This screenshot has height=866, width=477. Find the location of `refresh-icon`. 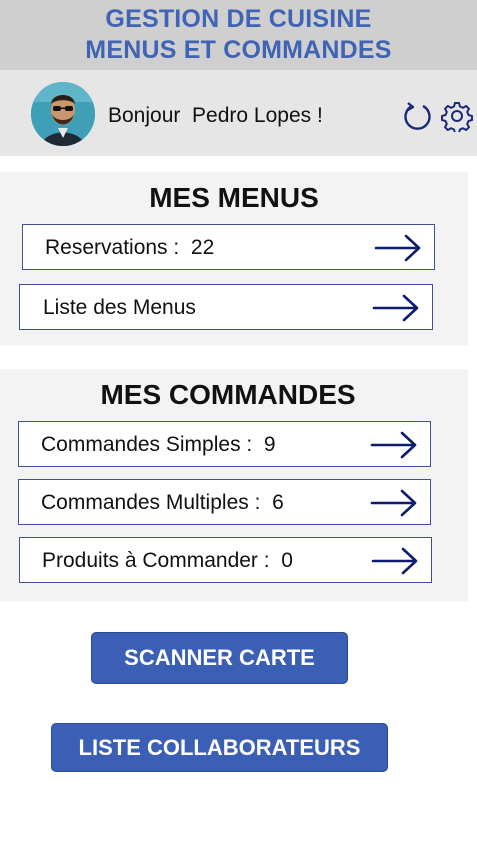

refresh-icon is located at coordinates (417, 116).